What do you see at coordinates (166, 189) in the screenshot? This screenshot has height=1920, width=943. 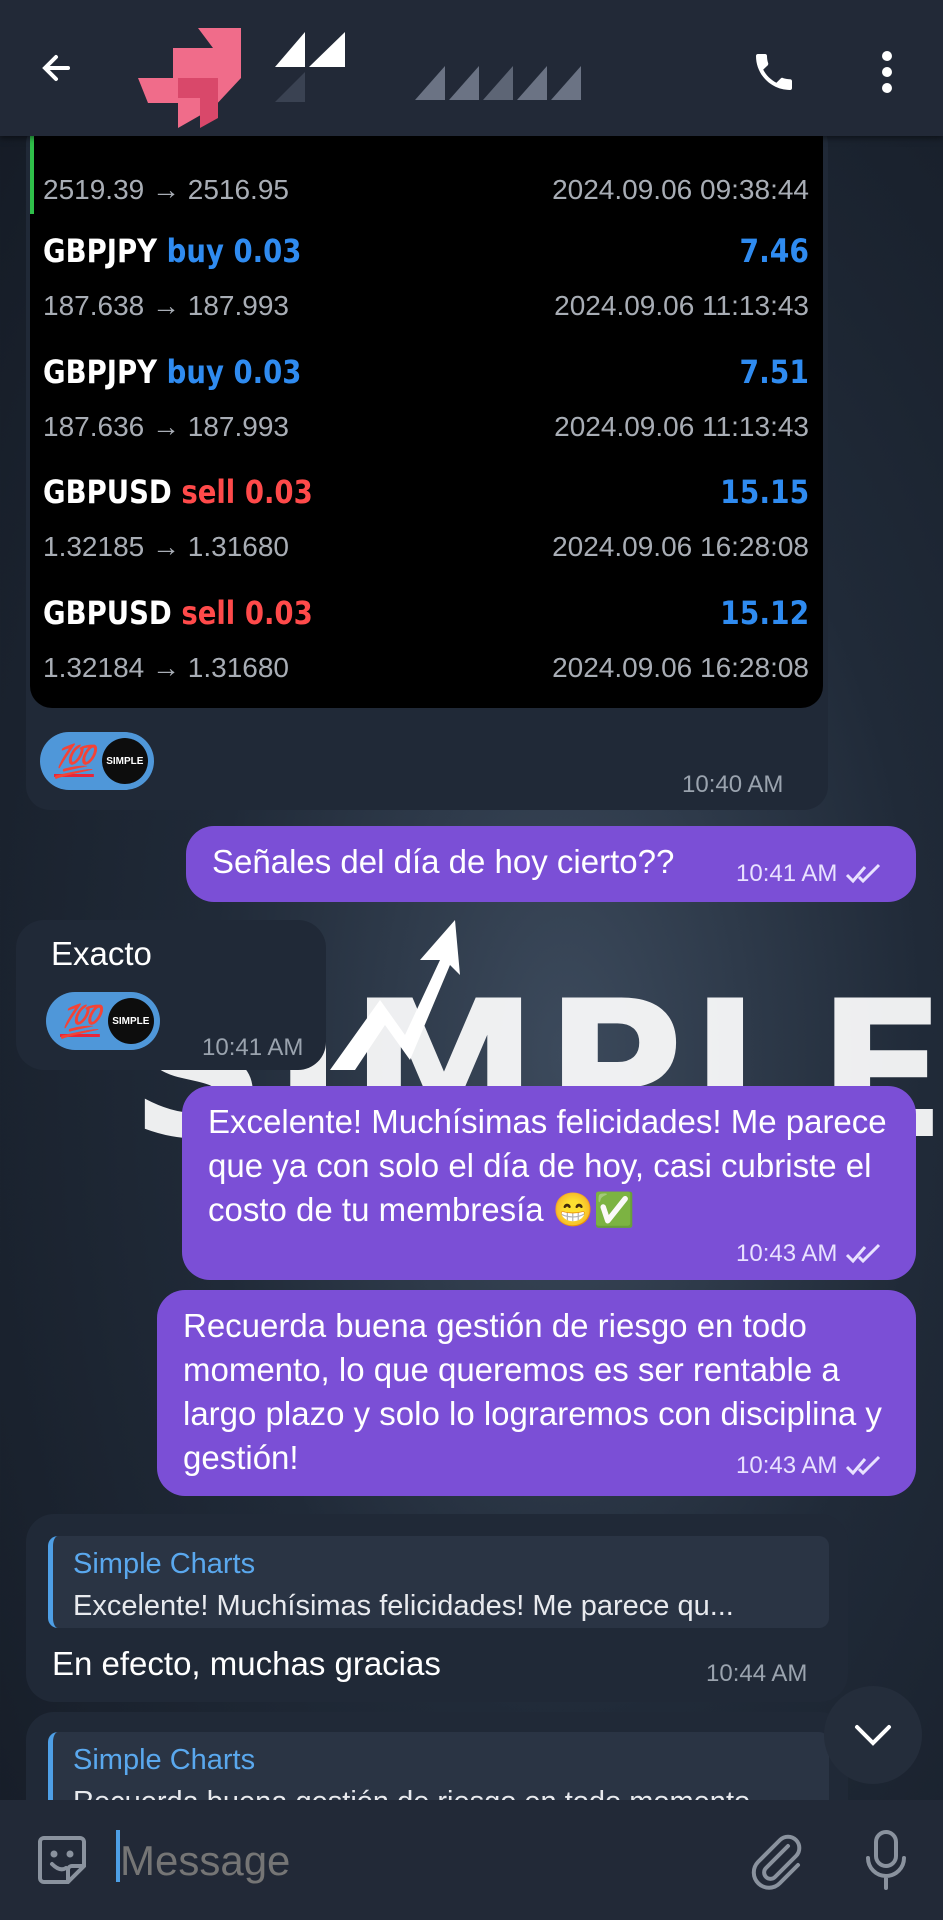 I see `trade-price: 2519.39 → 2516.95` at bounding box center [166, 189].